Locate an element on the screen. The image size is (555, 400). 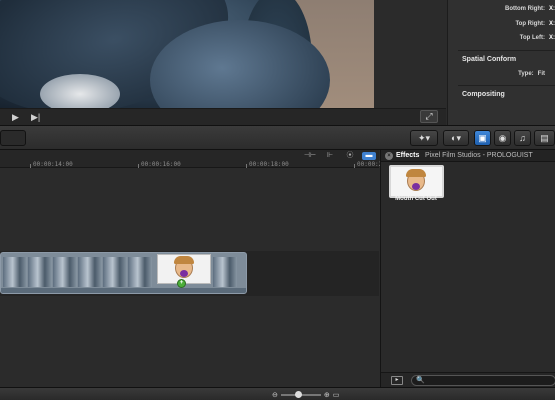
retime-icon: ◐▾ is located at coordinates (456, 138).